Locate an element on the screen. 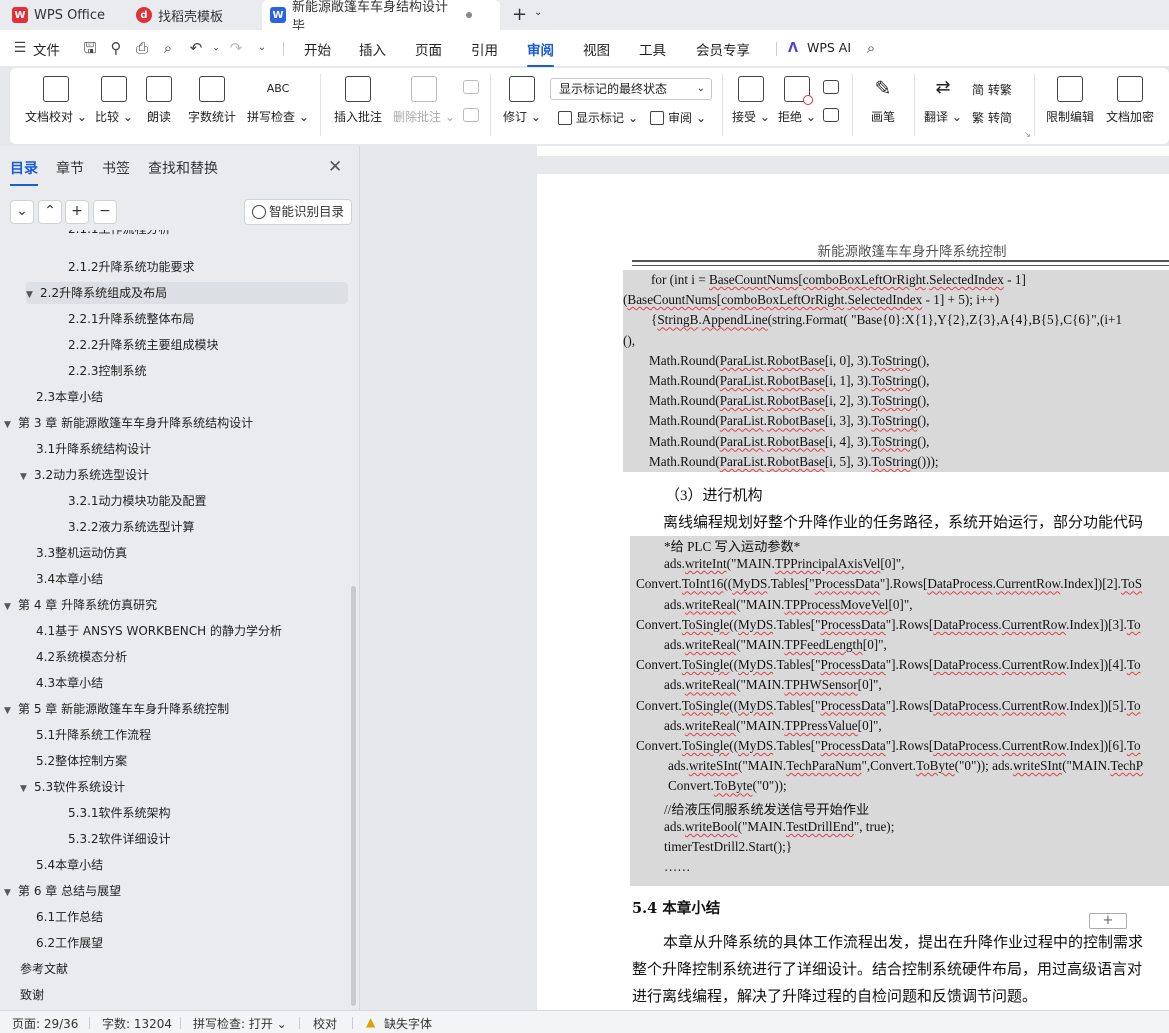 The width and height of the screenshot is (1169, 1033). spellcheck-button: ABC 拼写检查 ⌄ is located at coordinates (278, 100).